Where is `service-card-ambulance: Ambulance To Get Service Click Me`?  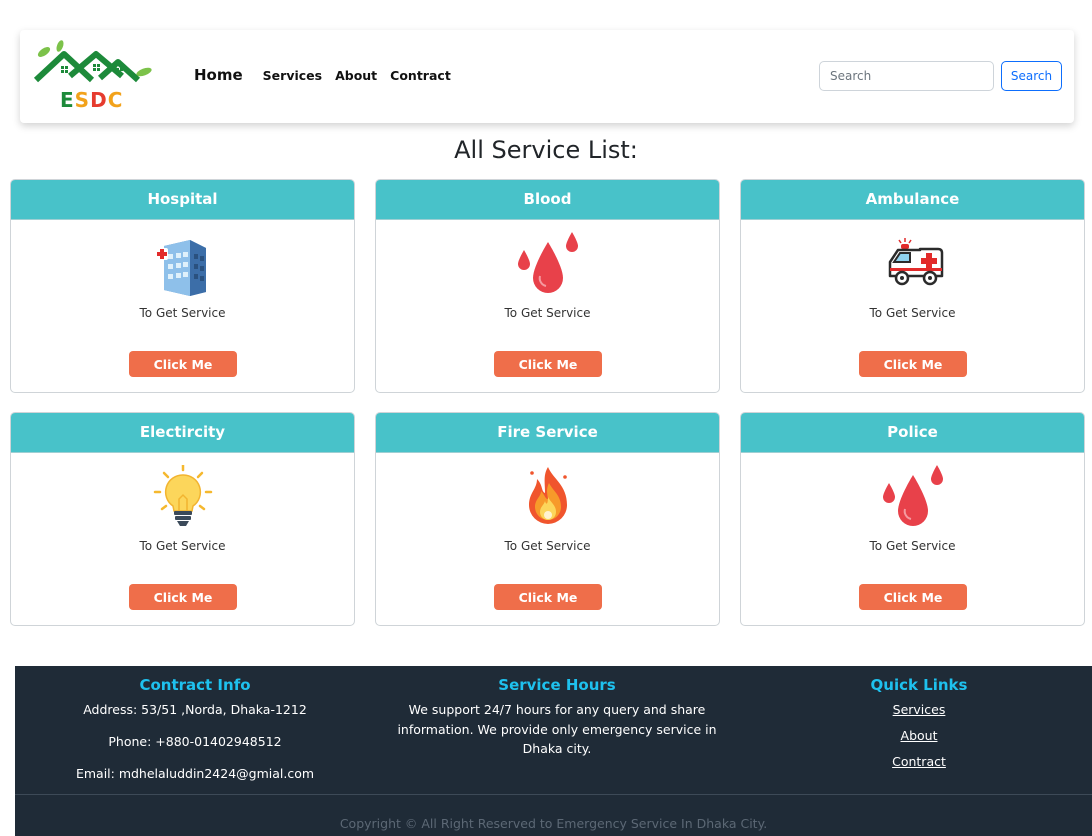 service-card-ambulance: Ambulance To Get Service Click Me is located at coordinates (912, 286).